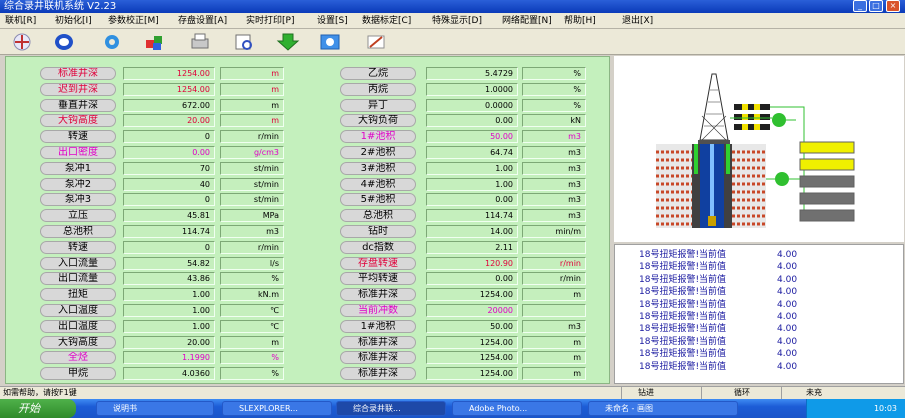 Image resolution: width=905 pixels, height=418 pixels. Describe the element at coordinates (288, 42) in the screenshot. I see `download-arrow-icon` at that location.